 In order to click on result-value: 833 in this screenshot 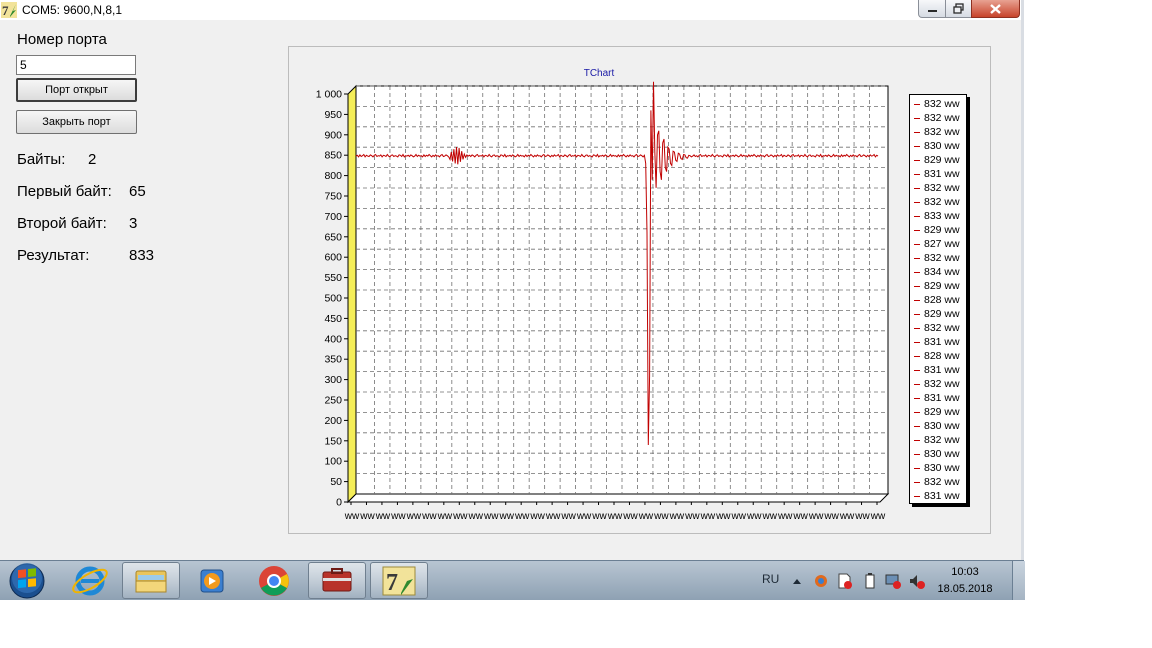, I will do `click(142, 255)`.